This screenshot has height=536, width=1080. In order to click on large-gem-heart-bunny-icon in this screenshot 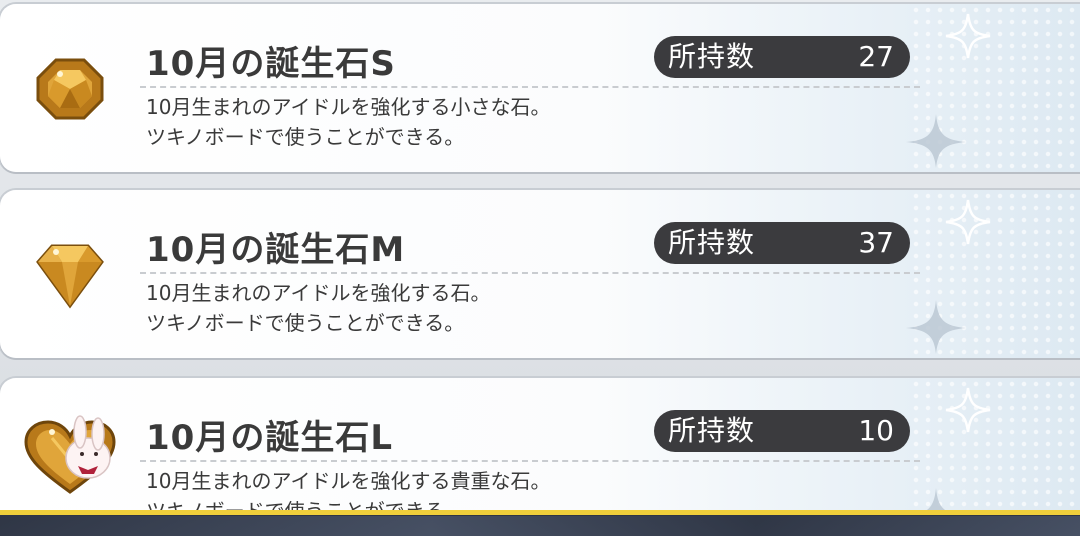, I will do `click(70, 454)`.